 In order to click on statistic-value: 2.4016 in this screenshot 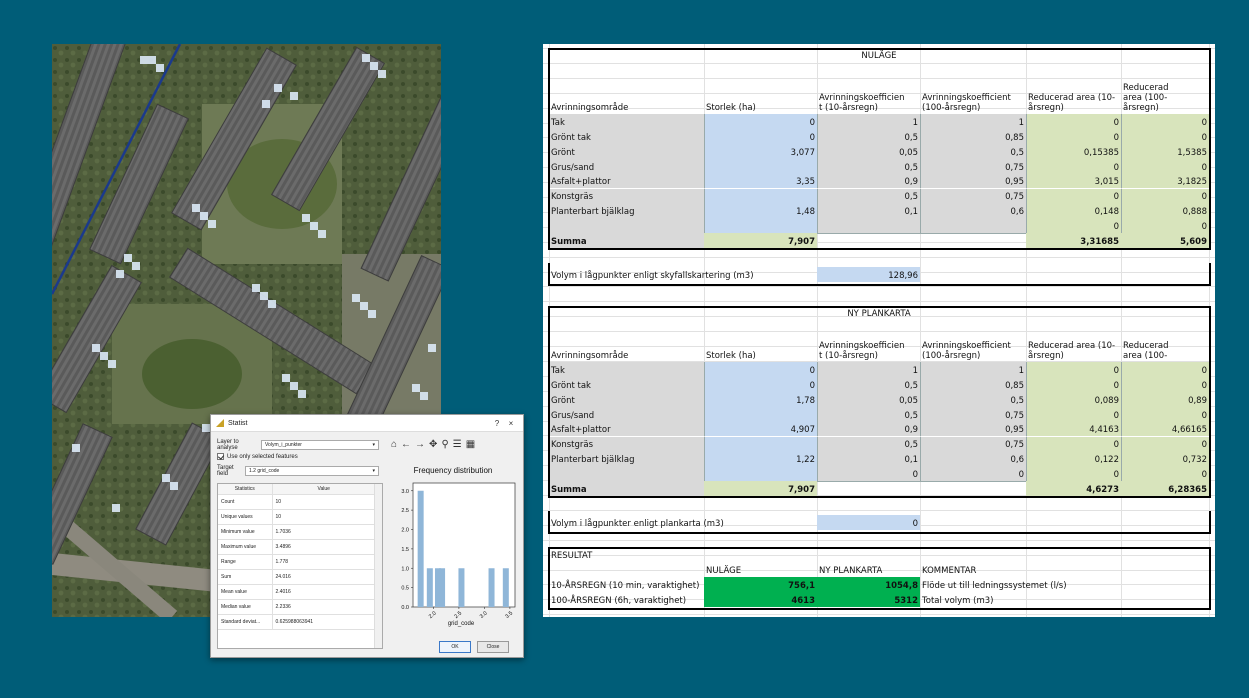, I will do `click(324, 592)`.